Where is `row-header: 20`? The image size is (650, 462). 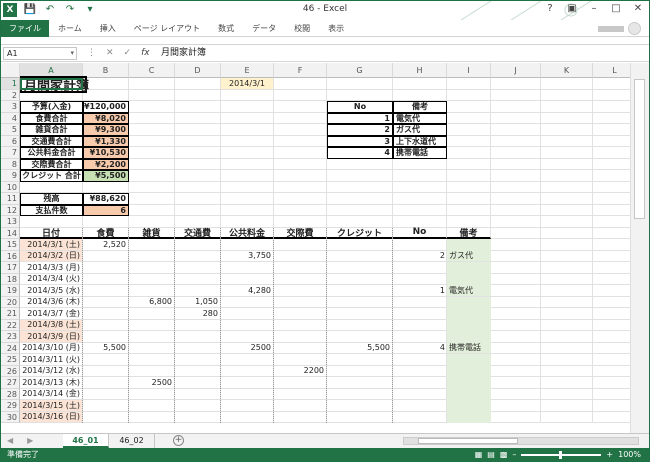
row-header: 20 is located at coordinates (10, 302).